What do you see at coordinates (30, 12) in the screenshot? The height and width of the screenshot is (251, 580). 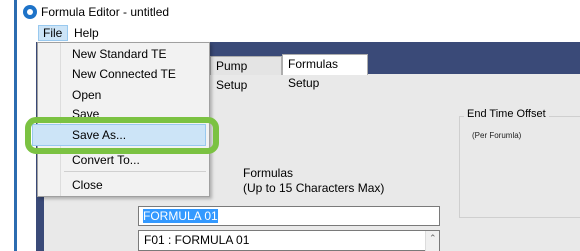 I see `app-logo-icon` at bounding box center [30, 12].